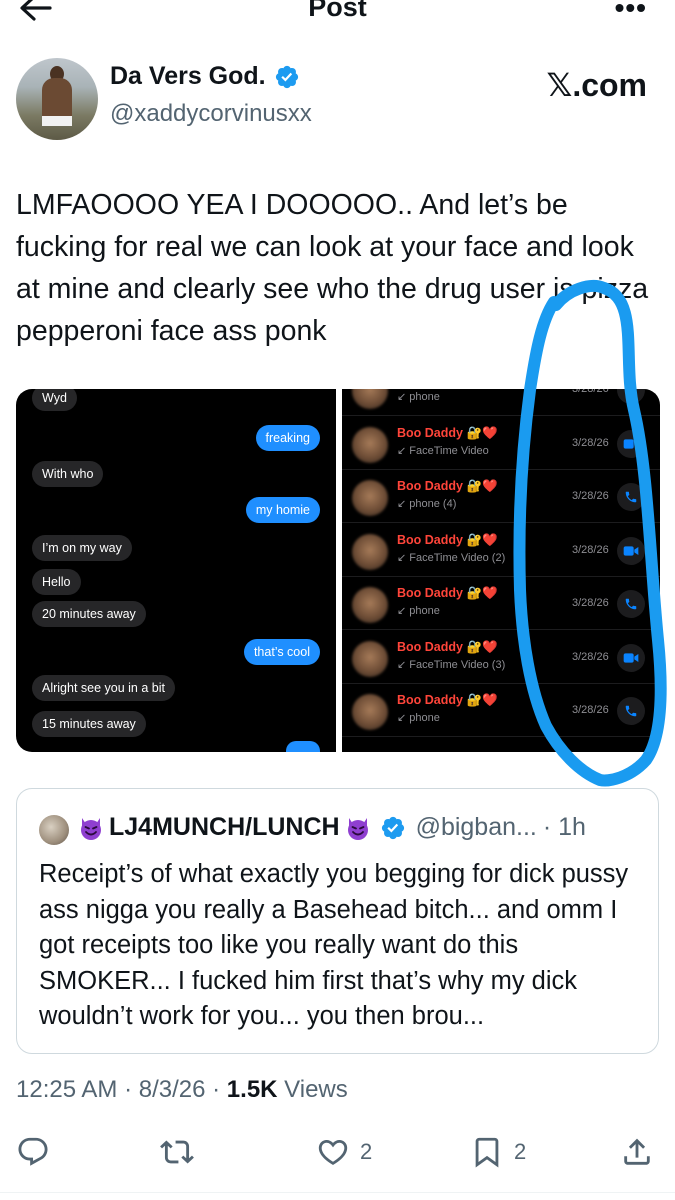 This screenshot has height=1200, width=675. What do you see at coordinates (54, 830) in the screenshot?
I see `quoted-author-avatar` at bounding box center [54, 830].